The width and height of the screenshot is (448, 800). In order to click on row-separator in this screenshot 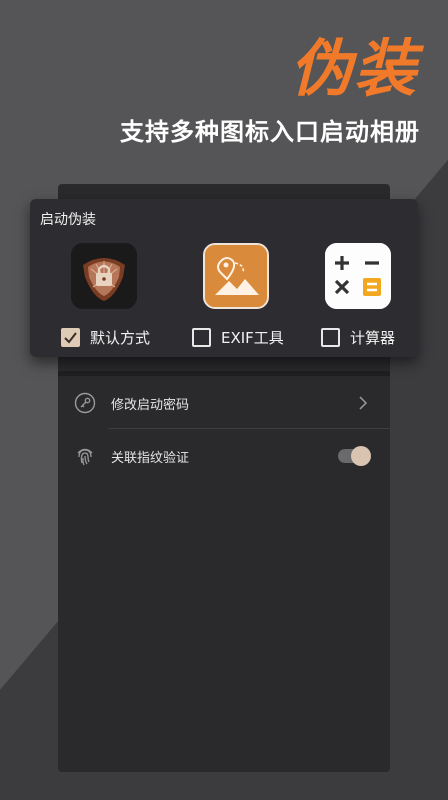, I will do `click(249, 428)`.